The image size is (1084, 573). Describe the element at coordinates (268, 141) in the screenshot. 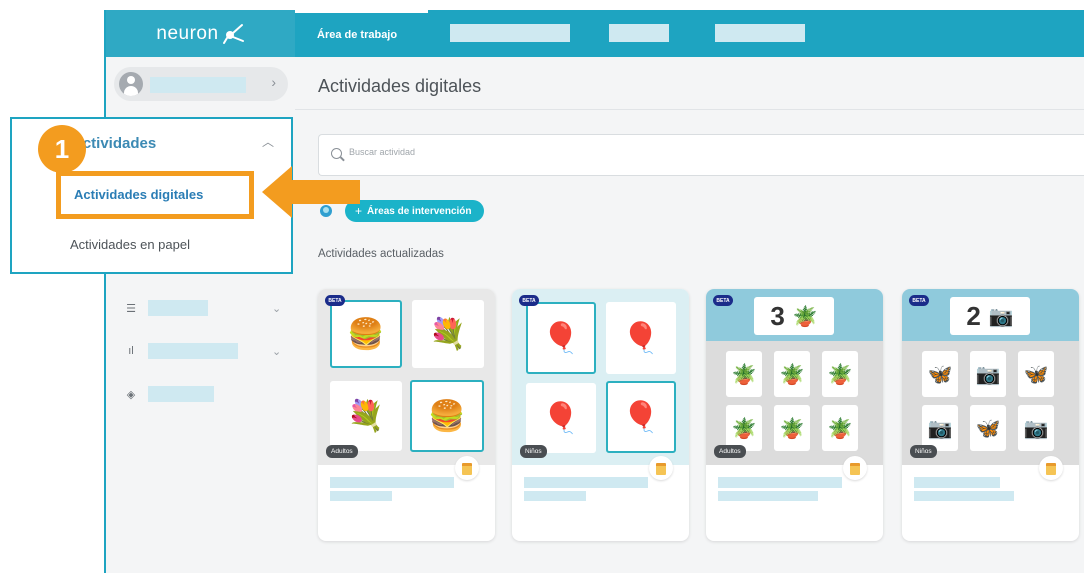

I see `chevron-up-icon: ︿` at that location.